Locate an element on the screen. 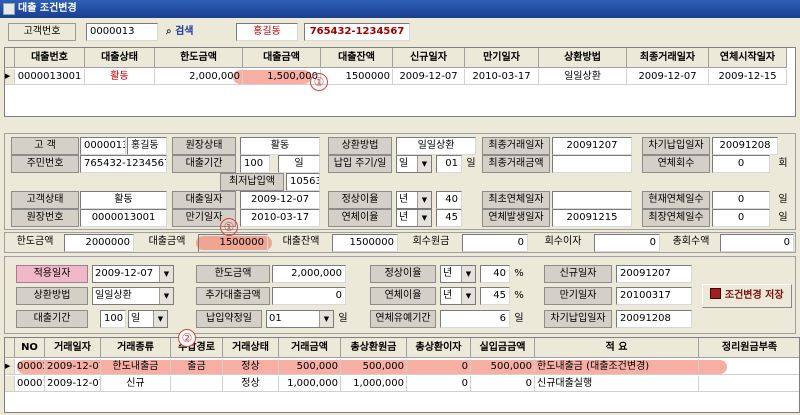 The width and height of the screenshot is (800, 415). grace-input: 6 is located at coordinates (475, 319).